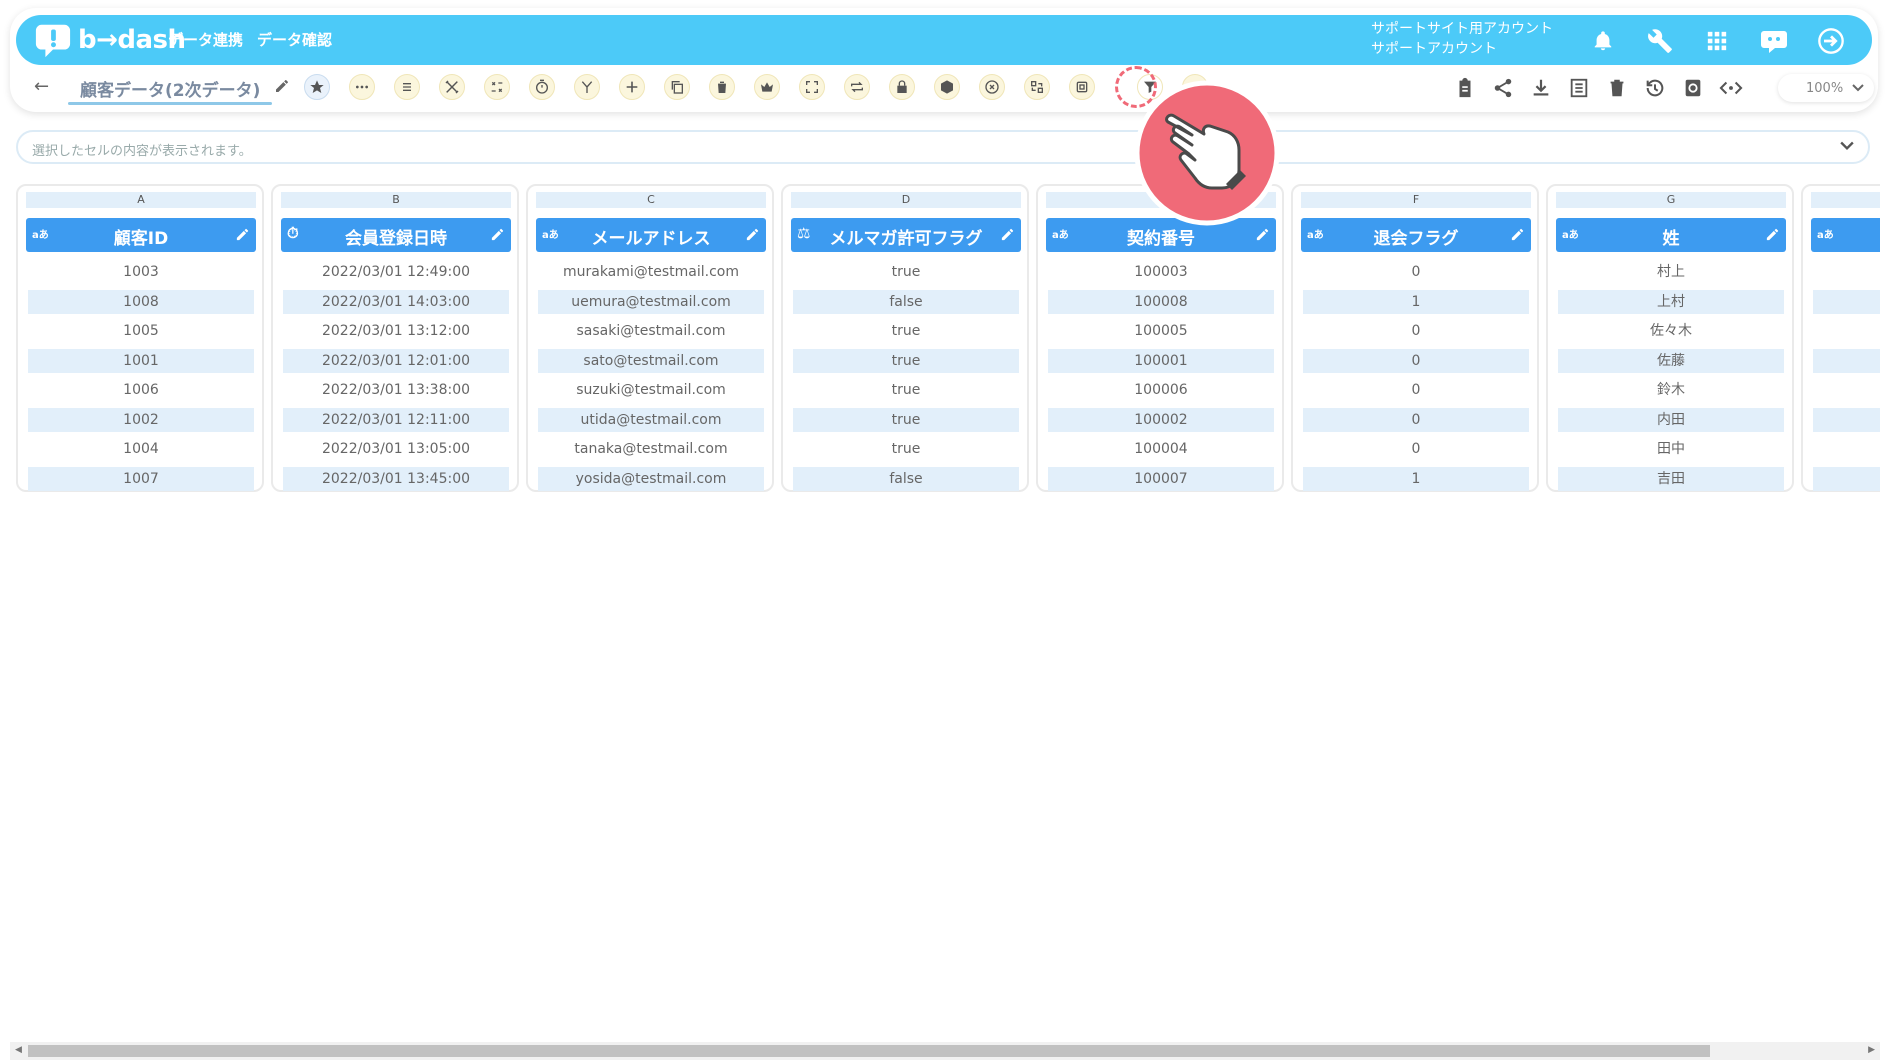  I want to click on table-cell: 100002, so click(1161, 420).